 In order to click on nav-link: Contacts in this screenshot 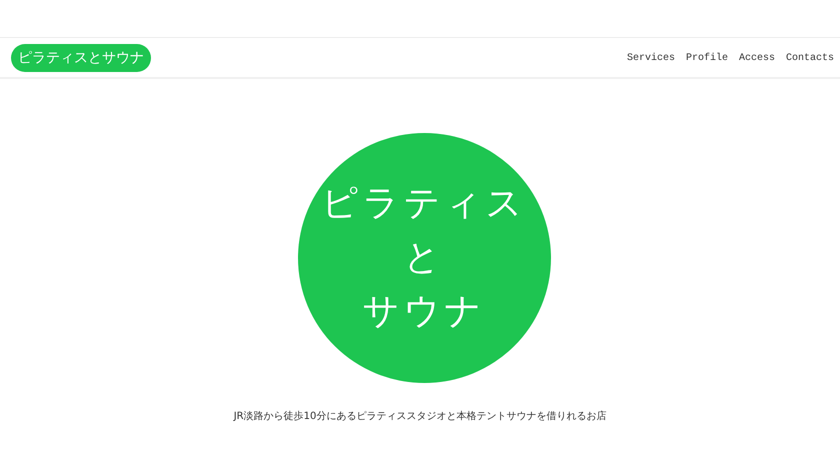, I will do `click(810, 58)`.